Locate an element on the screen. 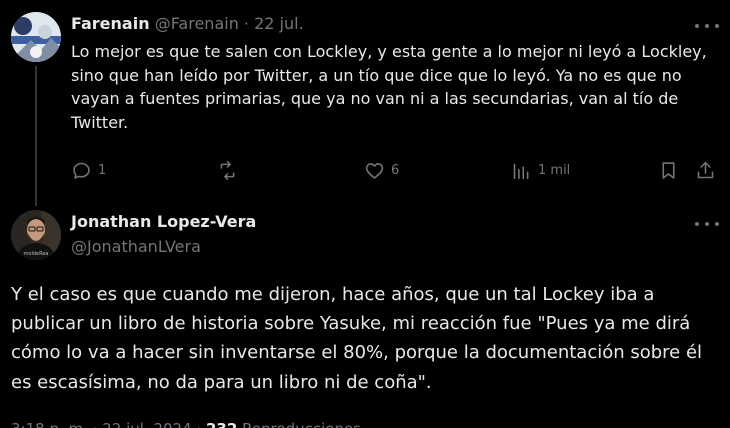 This screenshot has width=730, height=428. tweet-date: 22 jul. 2024 is located at coordinates (146, 424).